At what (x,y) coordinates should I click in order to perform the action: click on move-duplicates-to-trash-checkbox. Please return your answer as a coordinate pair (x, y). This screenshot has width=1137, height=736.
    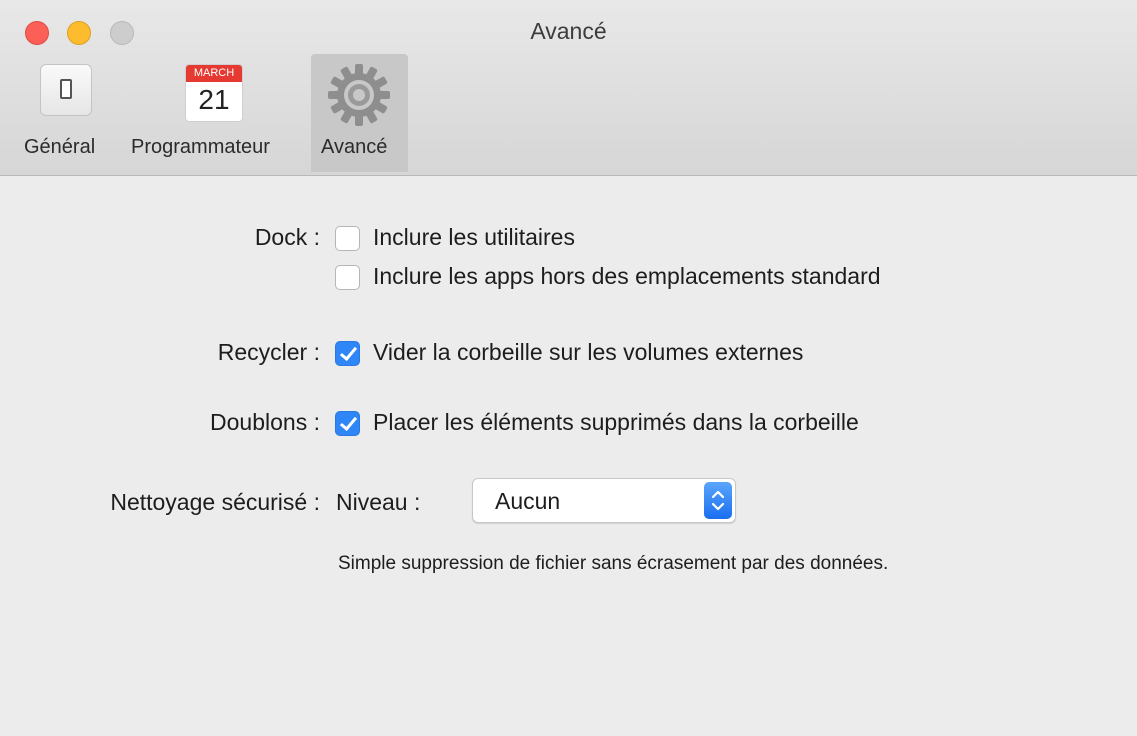
    Looking at the image, I should click on (347, 423).